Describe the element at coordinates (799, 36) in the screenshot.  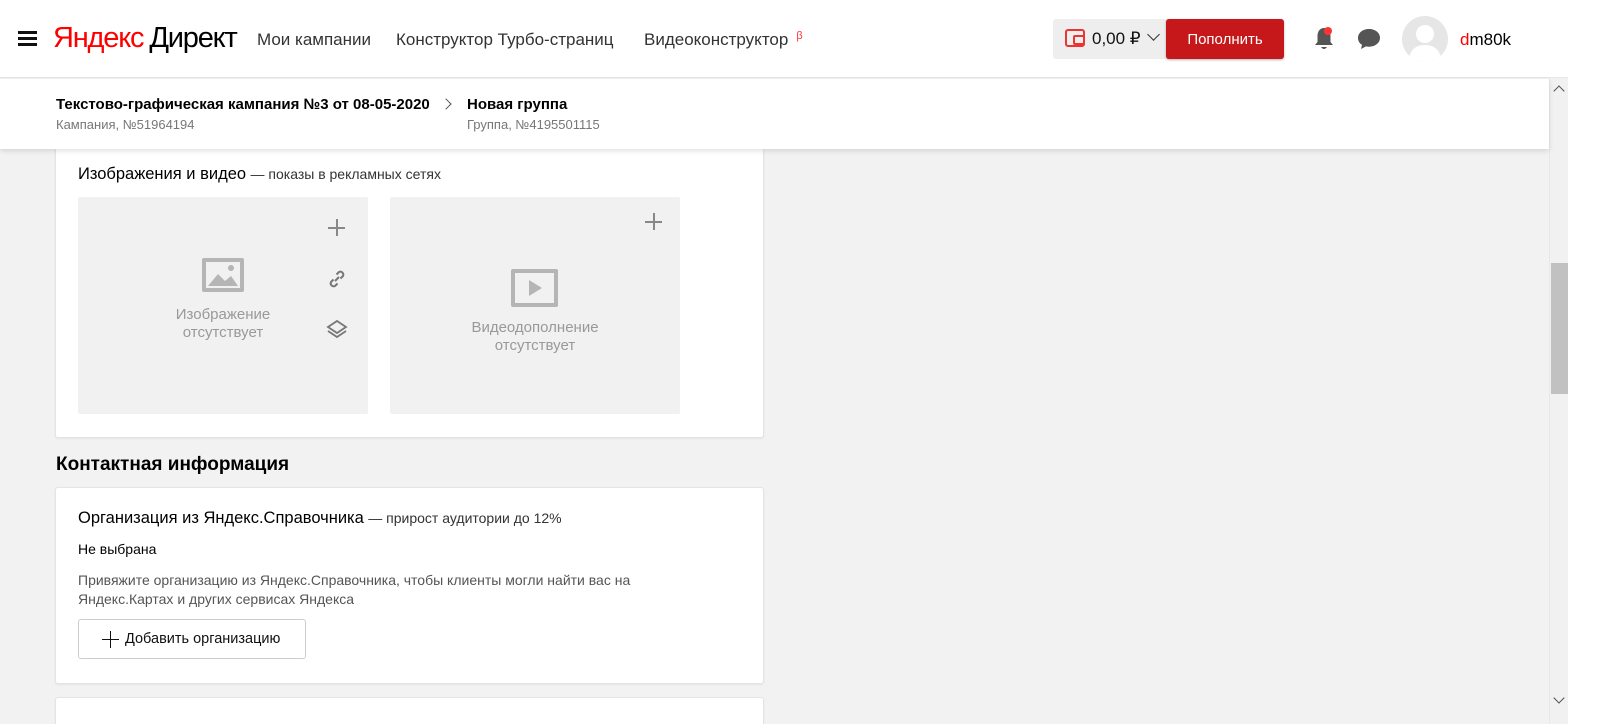
I see `beta-badge: β` at that location.